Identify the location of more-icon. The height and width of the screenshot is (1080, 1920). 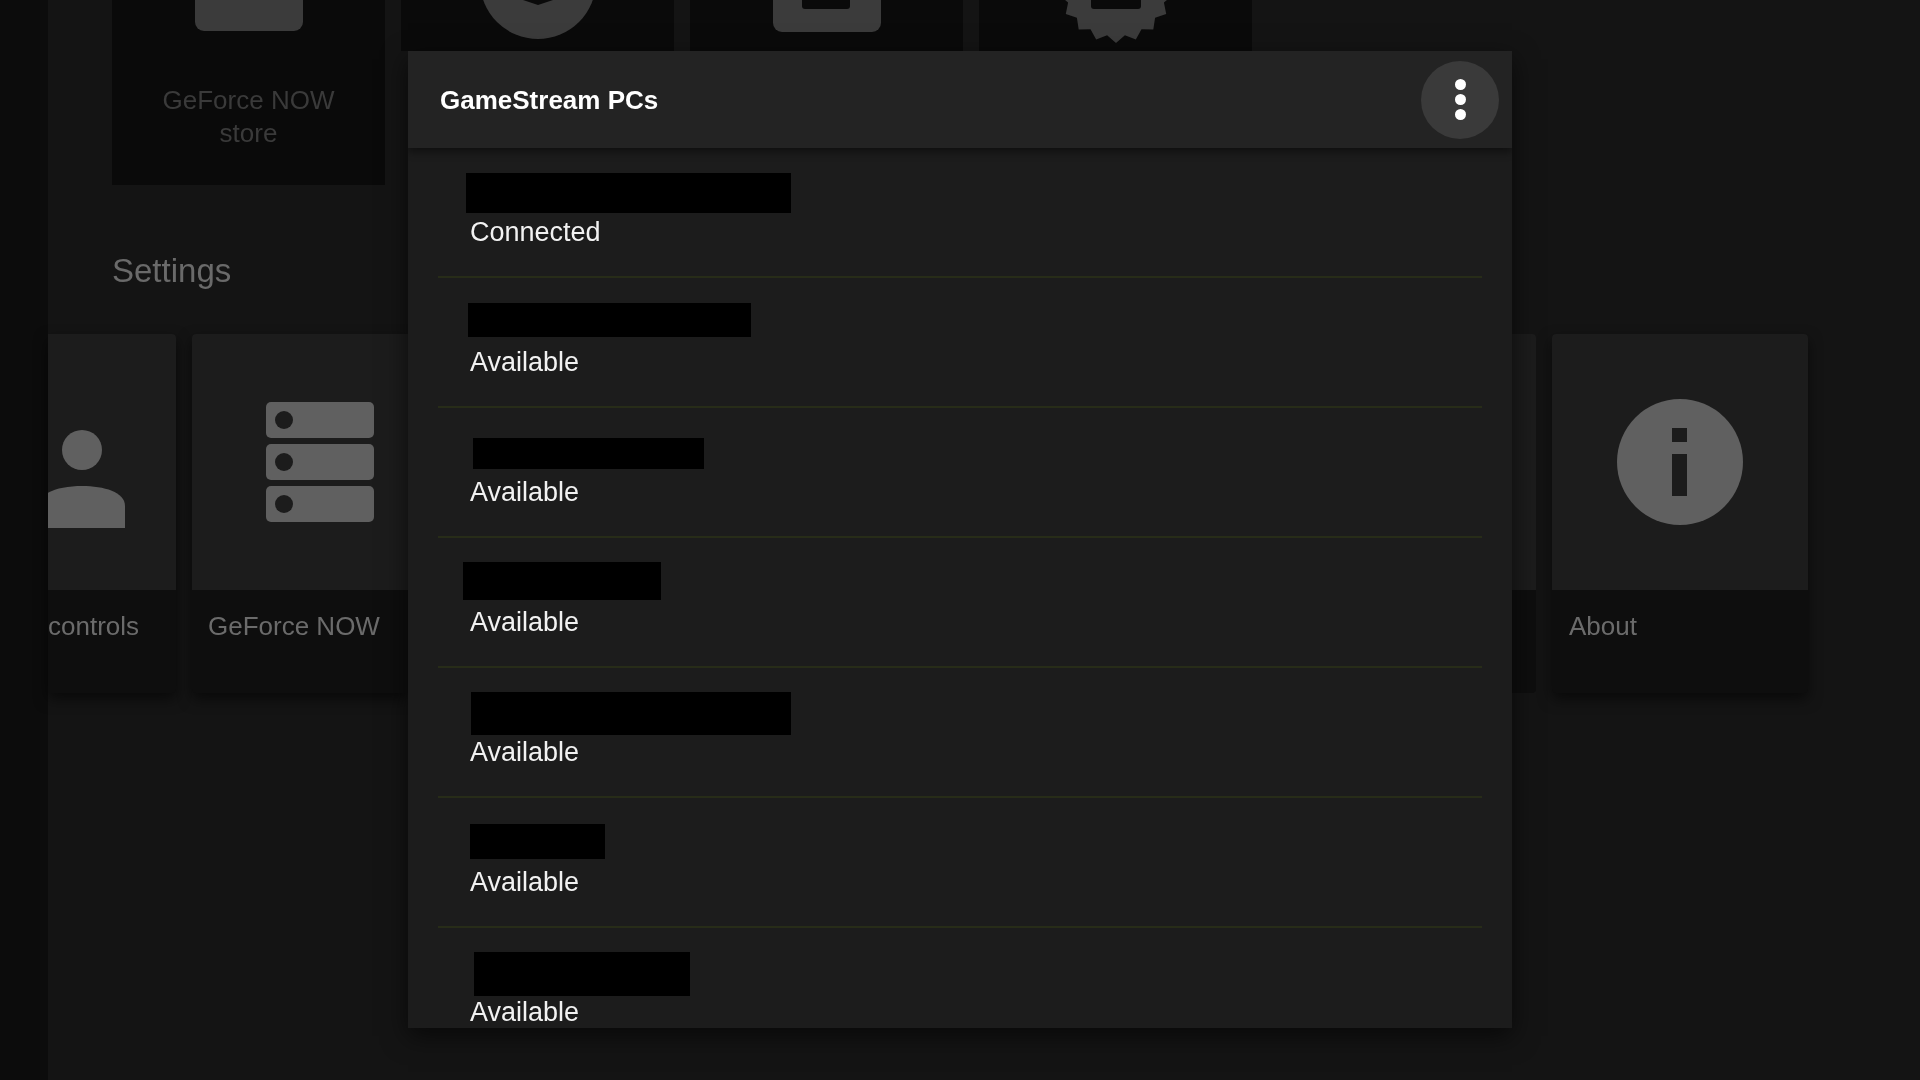
(1460, 99).